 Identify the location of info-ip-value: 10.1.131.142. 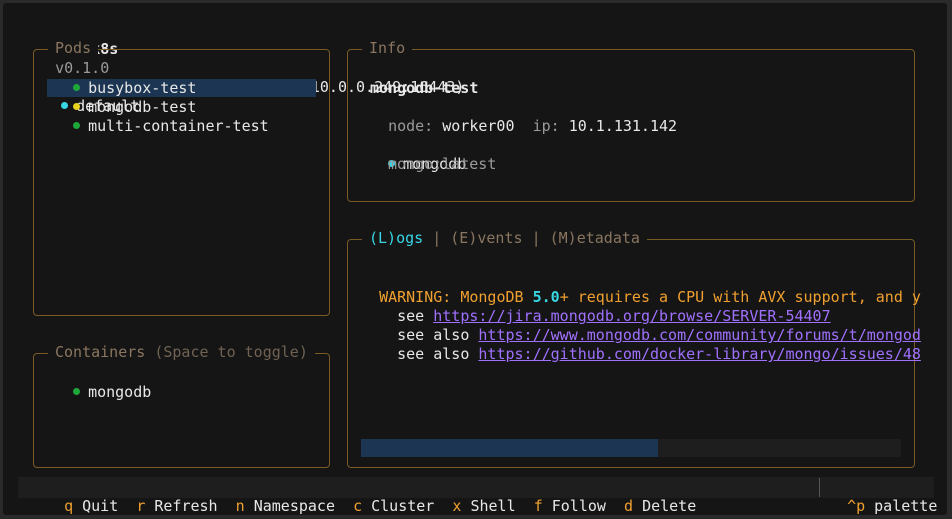
(623, 126).